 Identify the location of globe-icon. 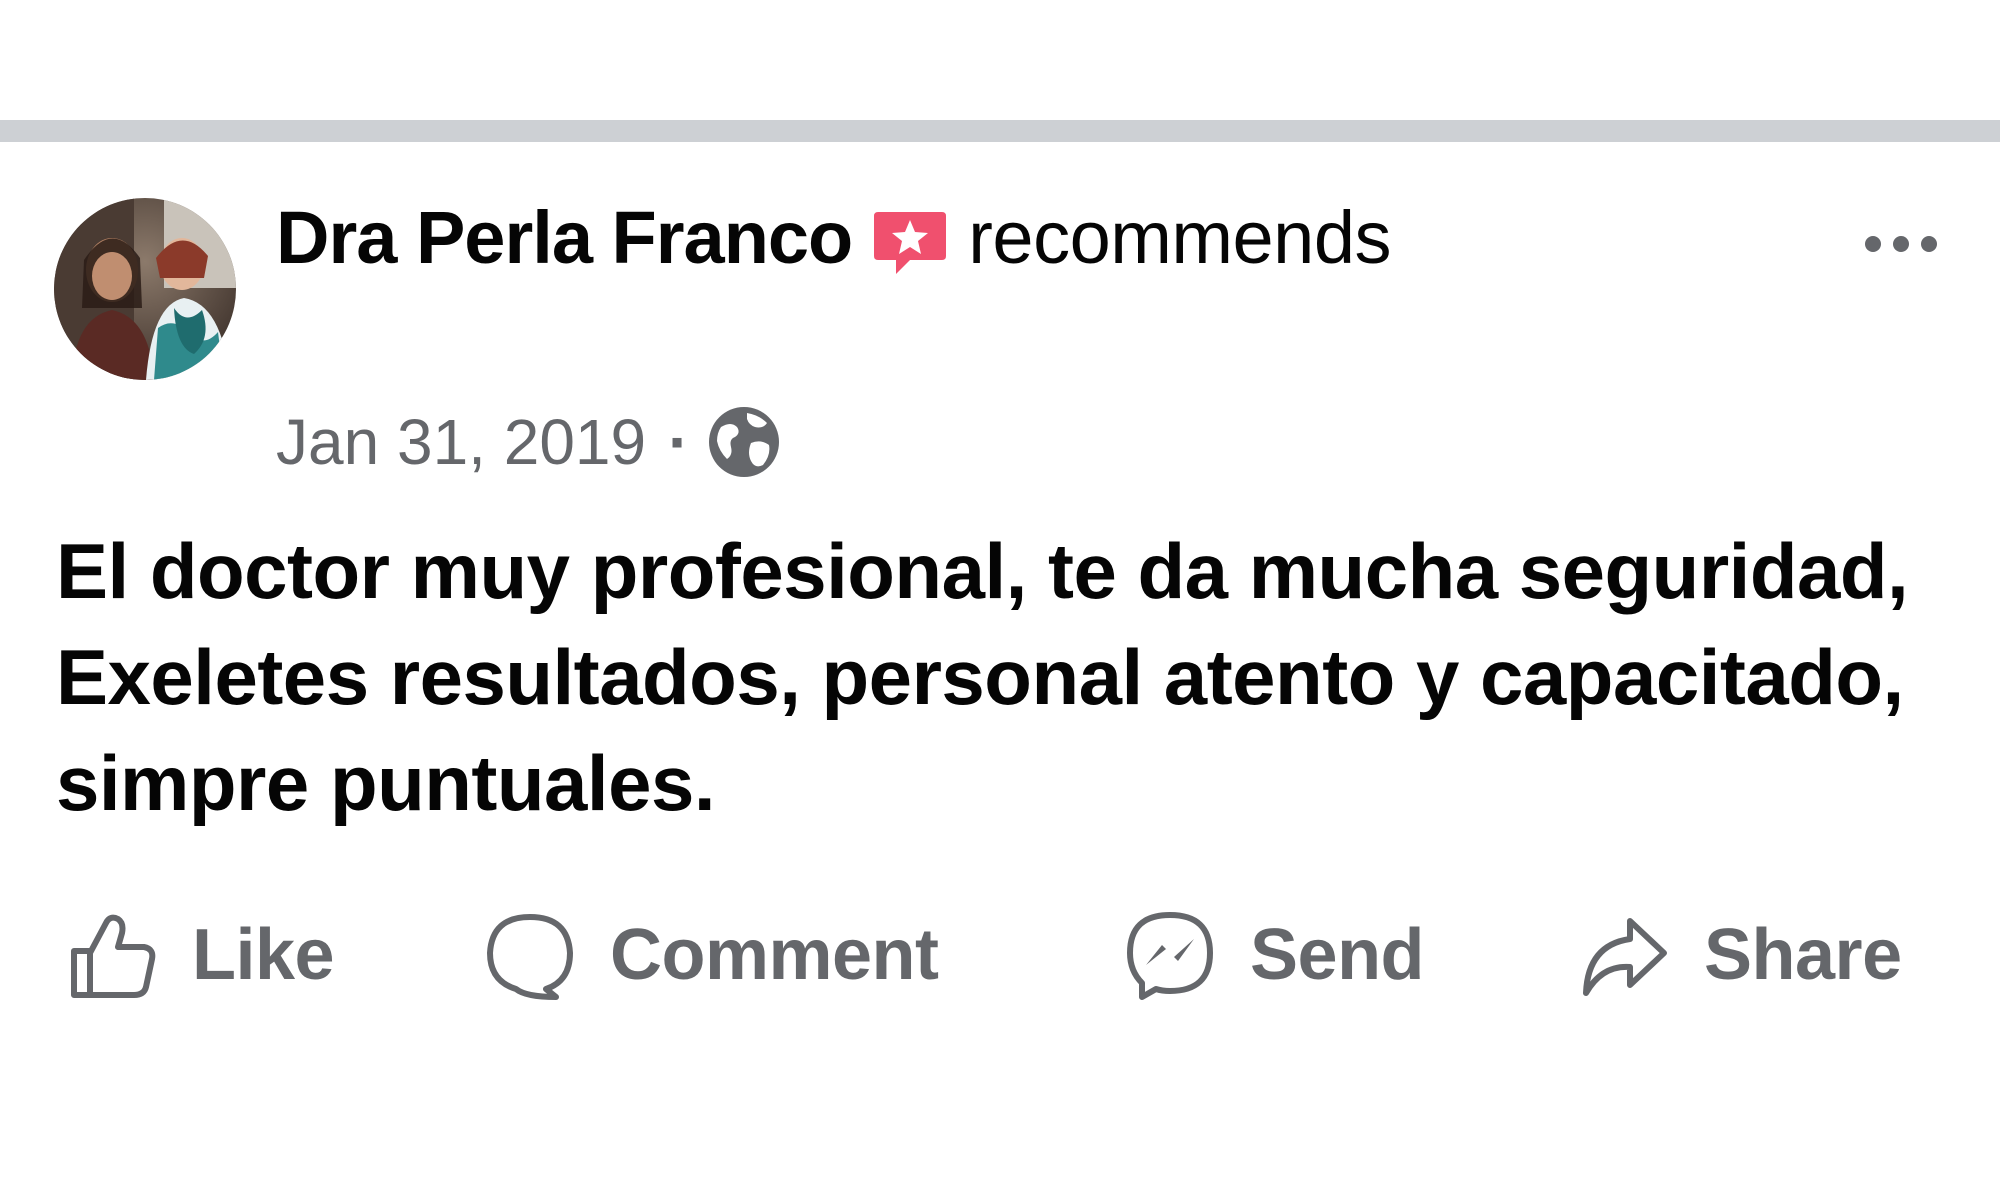
(744, 442).